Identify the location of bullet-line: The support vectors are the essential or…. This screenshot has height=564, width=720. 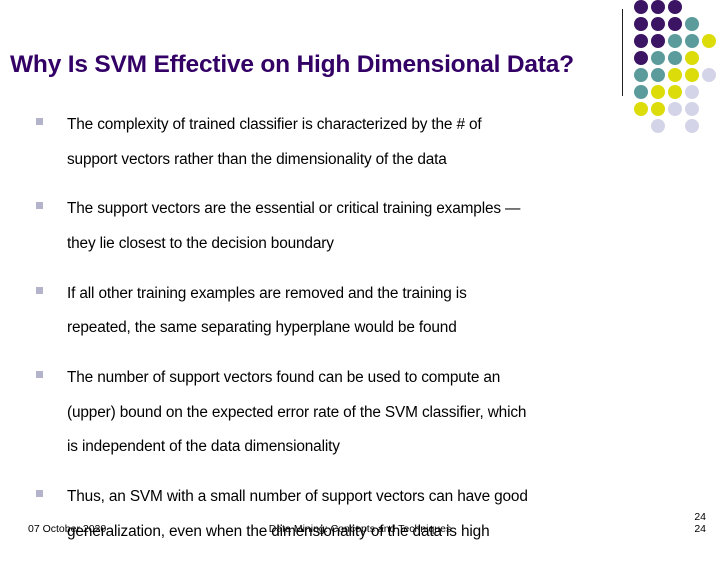
(294, 209).